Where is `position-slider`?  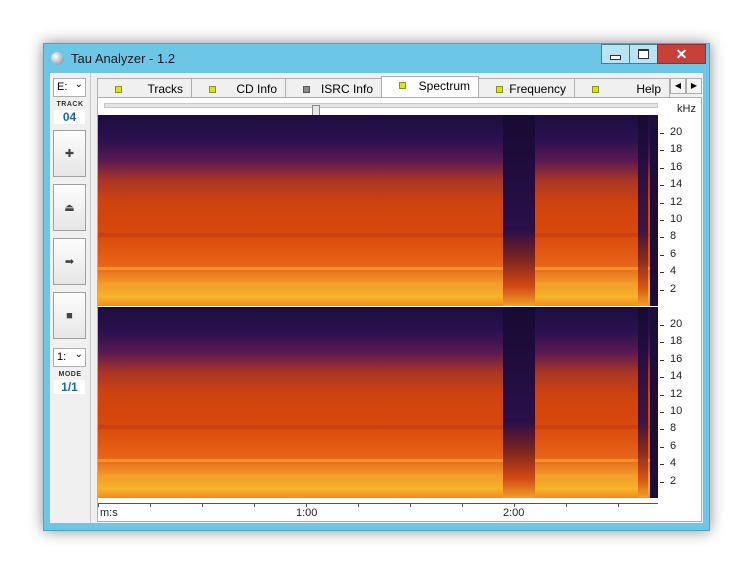
position-slider is located at coordinates (381, 110).